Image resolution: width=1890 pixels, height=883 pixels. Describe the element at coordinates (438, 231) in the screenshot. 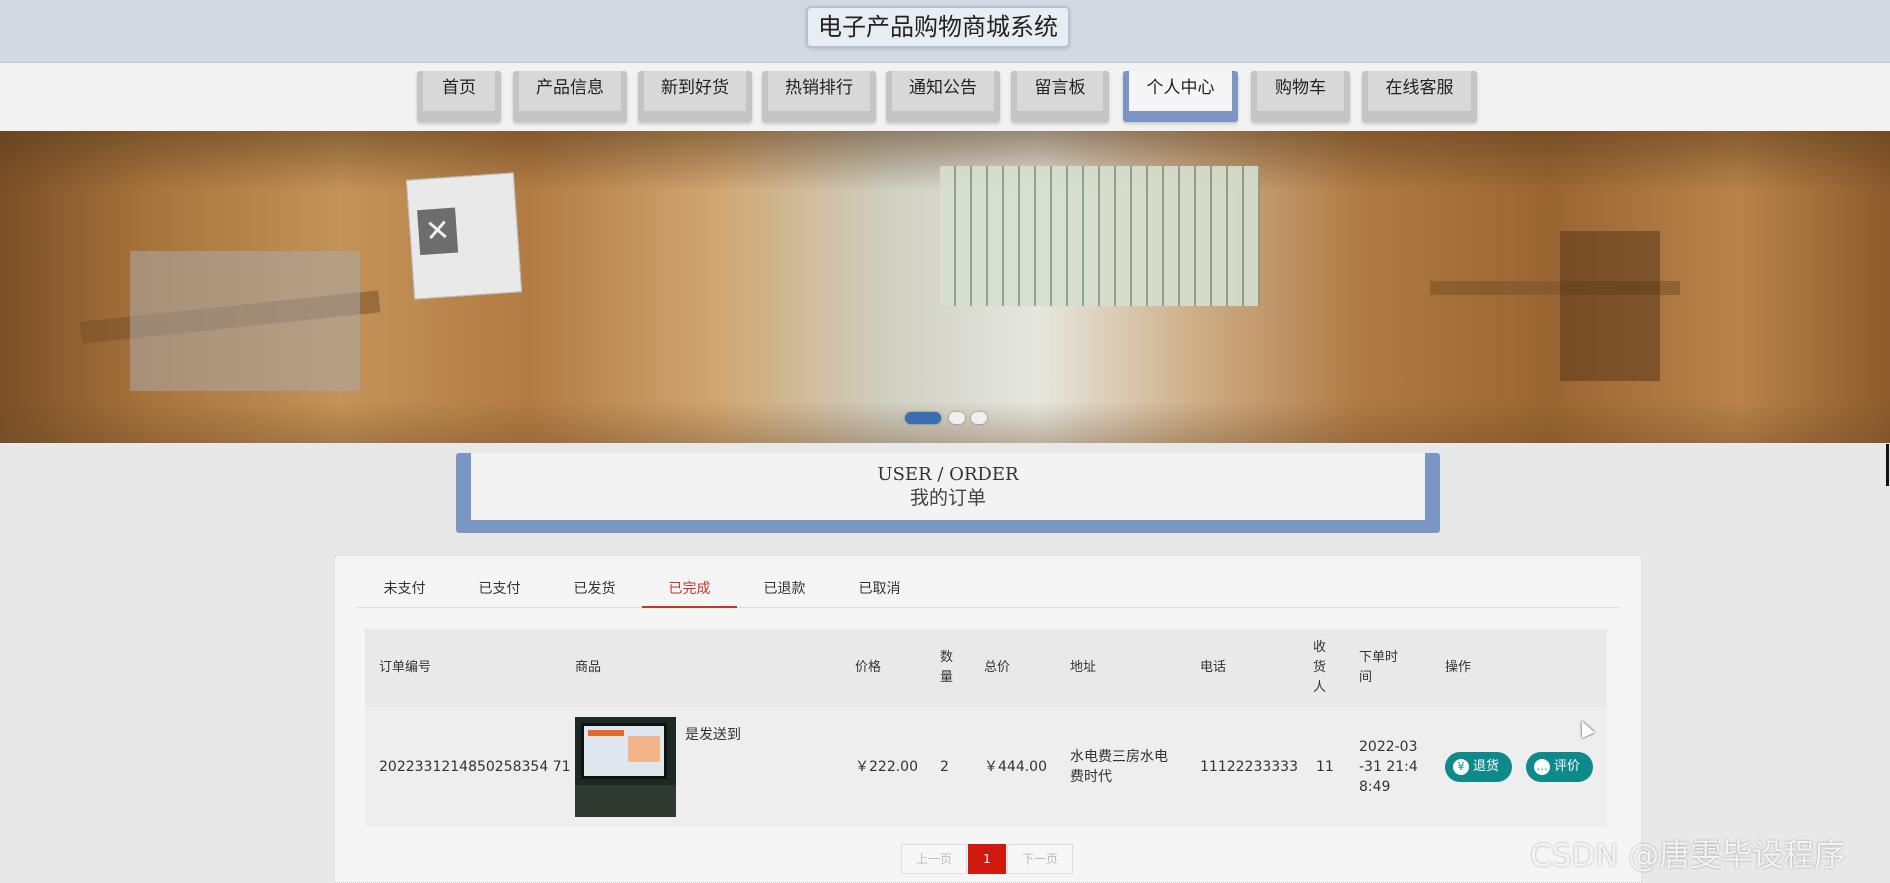

I see `close-icon: ✕` at that location.